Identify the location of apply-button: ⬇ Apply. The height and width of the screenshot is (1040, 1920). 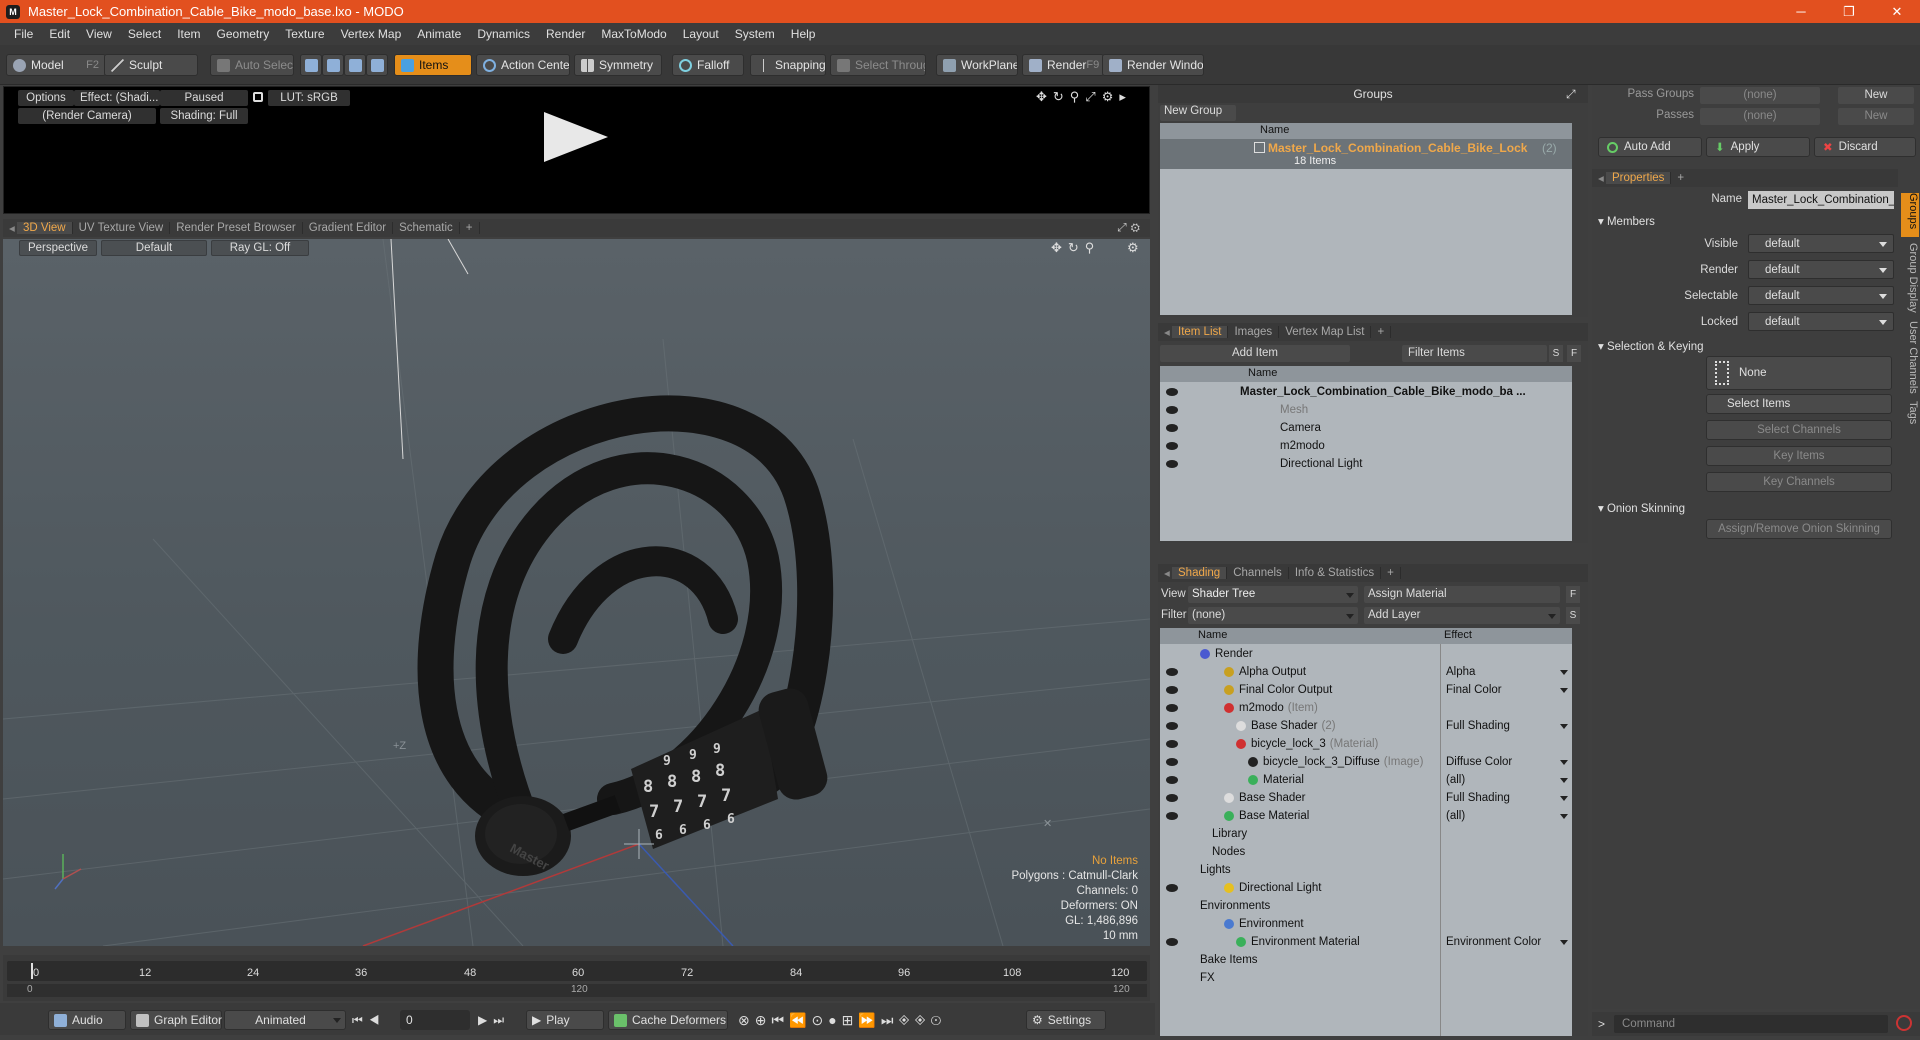
(1758, 147).